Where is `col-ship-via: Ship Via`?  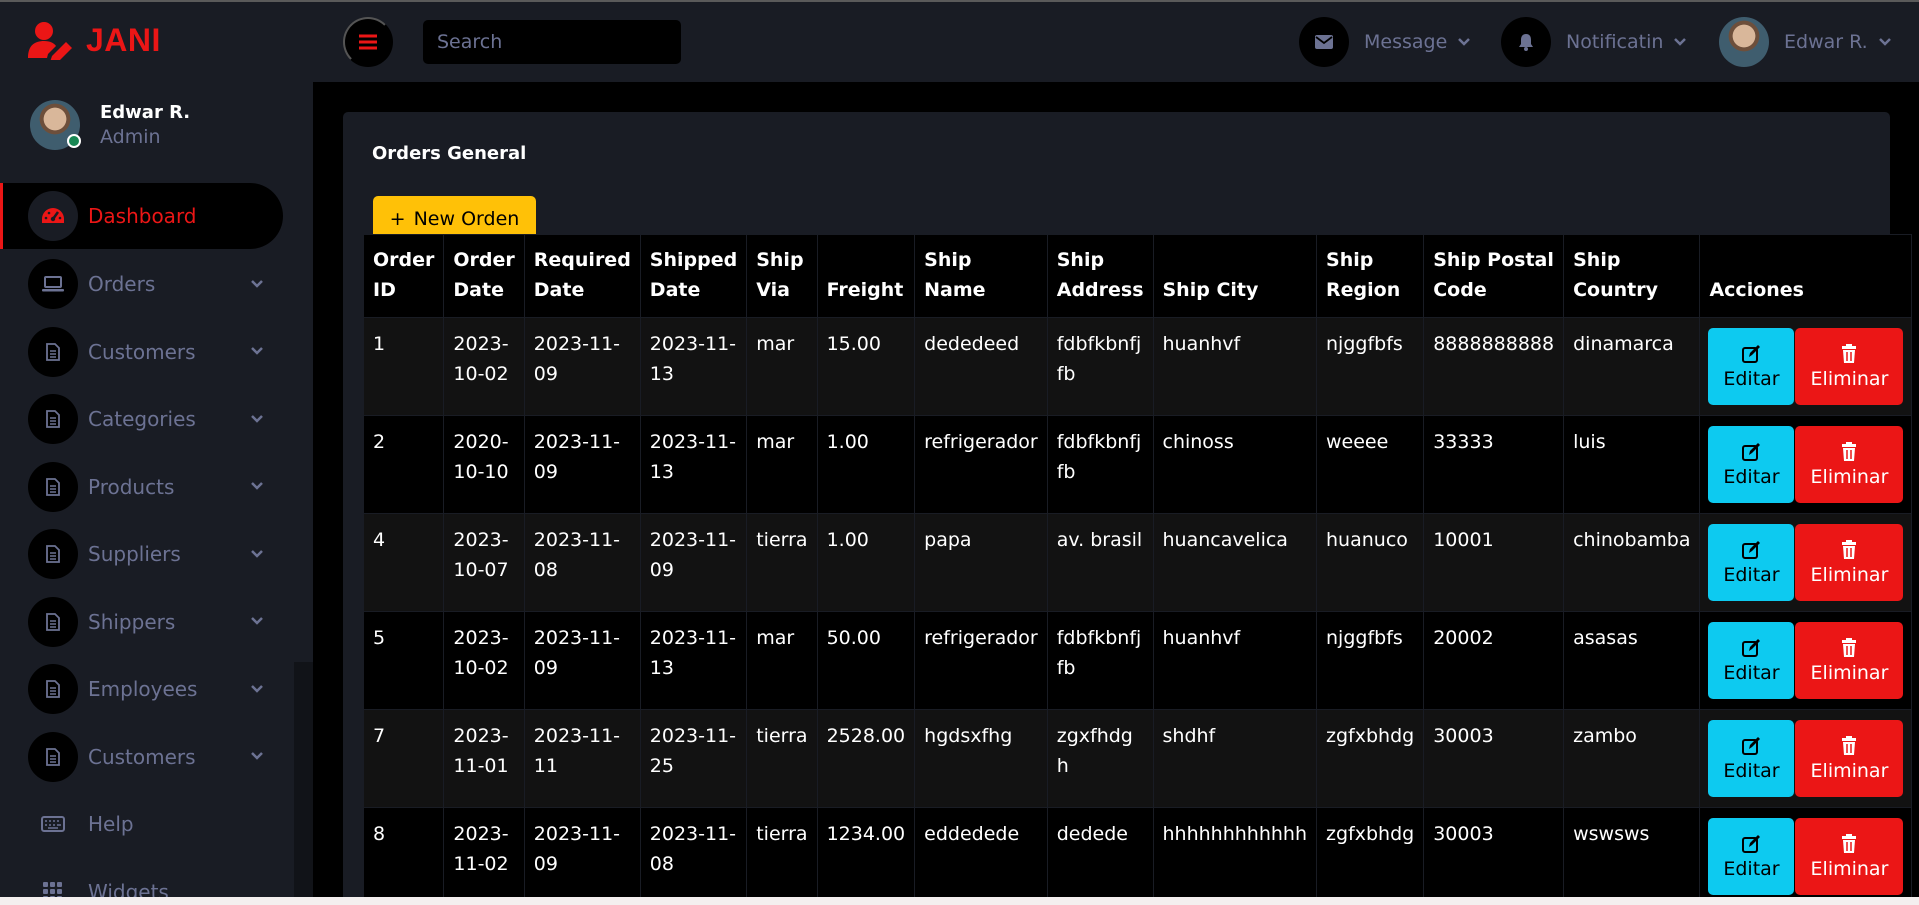
col-ship-via: Ship Via is located at coordinates (782, 276).